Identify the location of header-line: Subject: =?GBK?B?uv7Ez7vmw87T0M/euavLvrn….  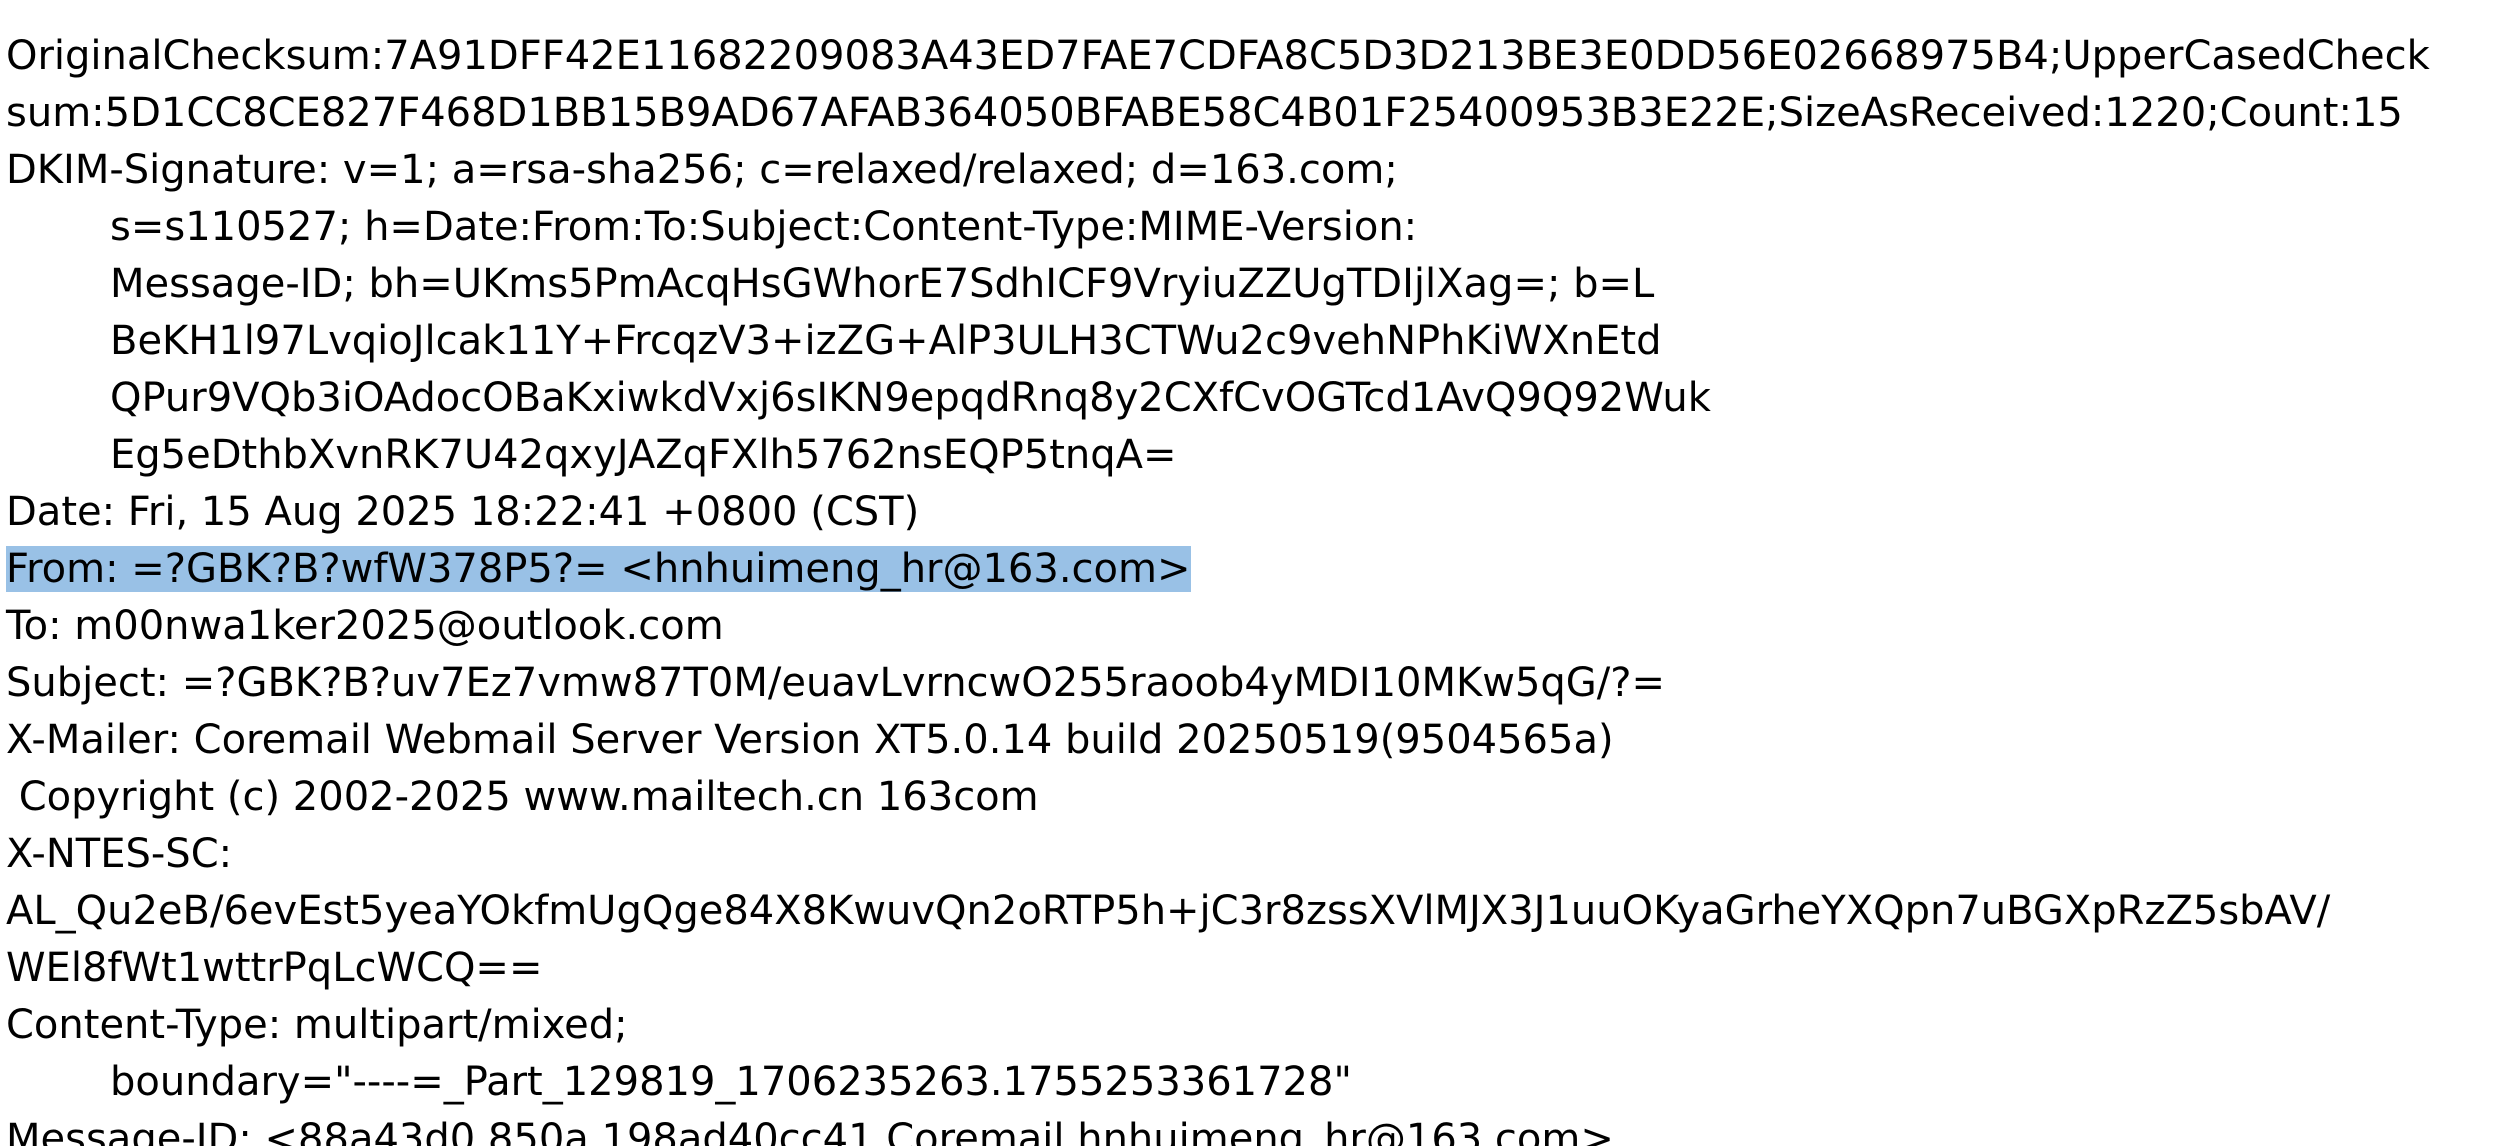
(836, 683).